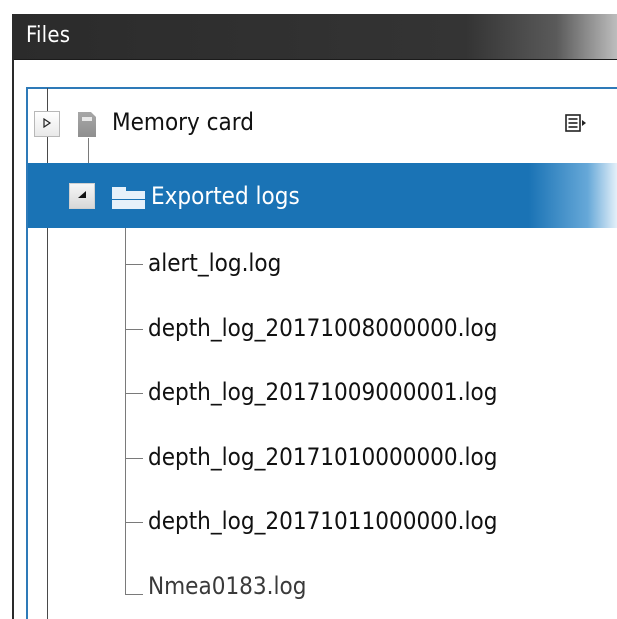  I want to click on title-bar: Files, so click(314, 37).